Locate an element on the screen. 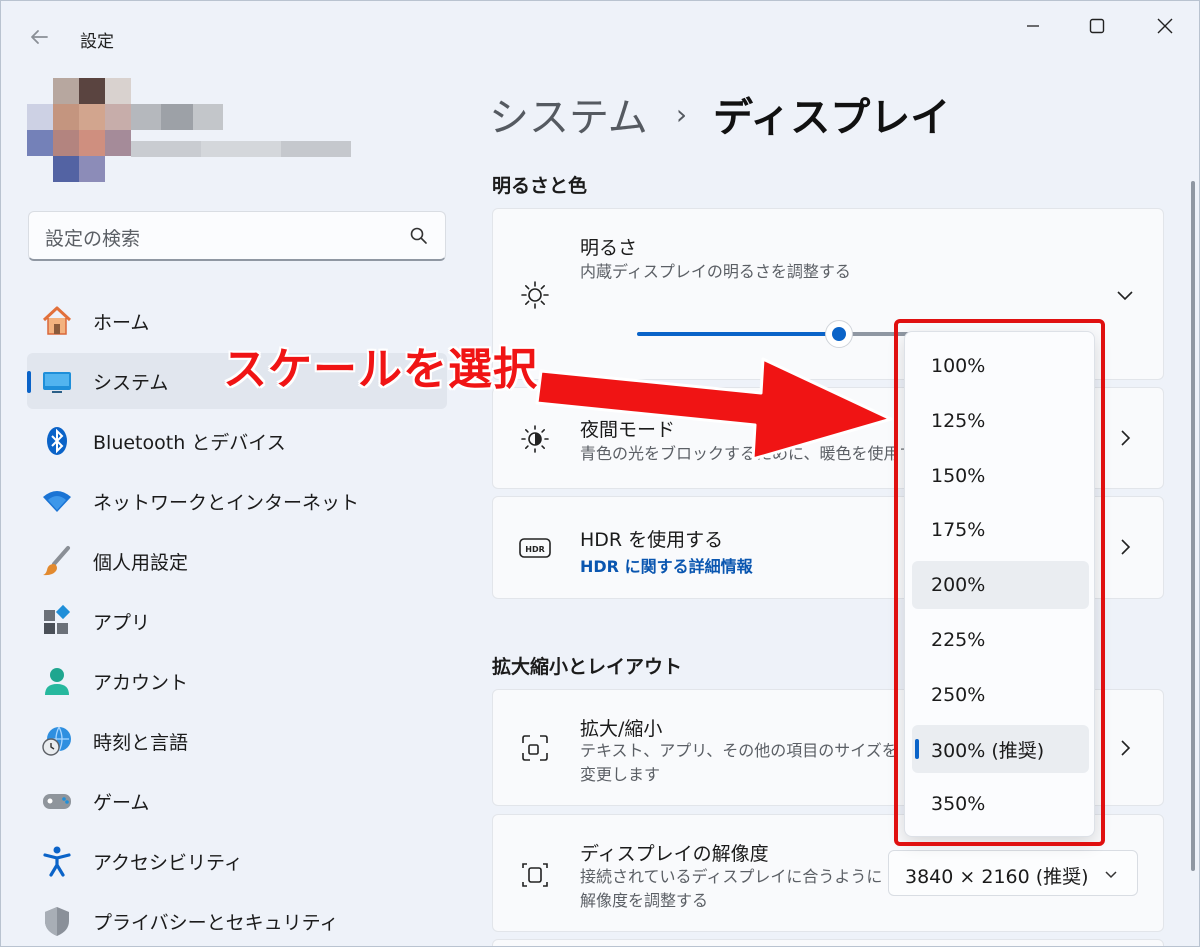 Image resolution: width=1200 pixels, height=947 pixels. home-icon is located at coordinates (57, 321).